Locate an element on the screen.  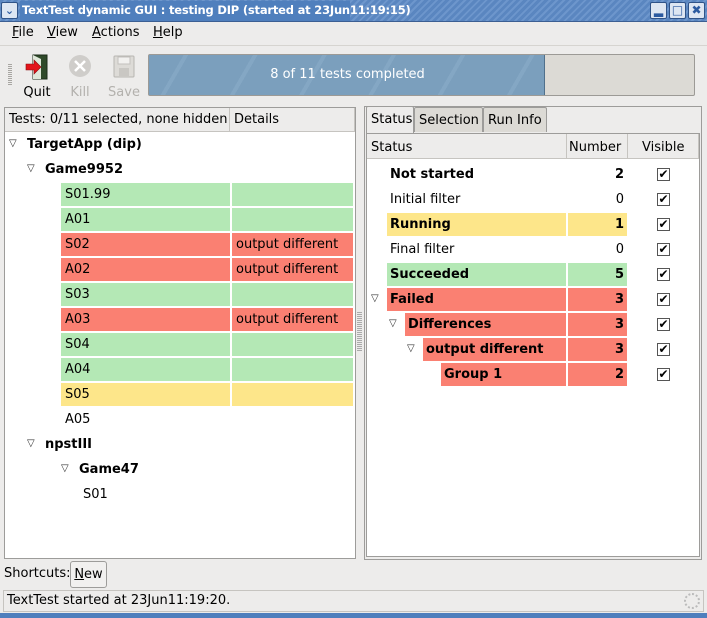
test-name-cell: S01 is located at coordinates (154, 494).